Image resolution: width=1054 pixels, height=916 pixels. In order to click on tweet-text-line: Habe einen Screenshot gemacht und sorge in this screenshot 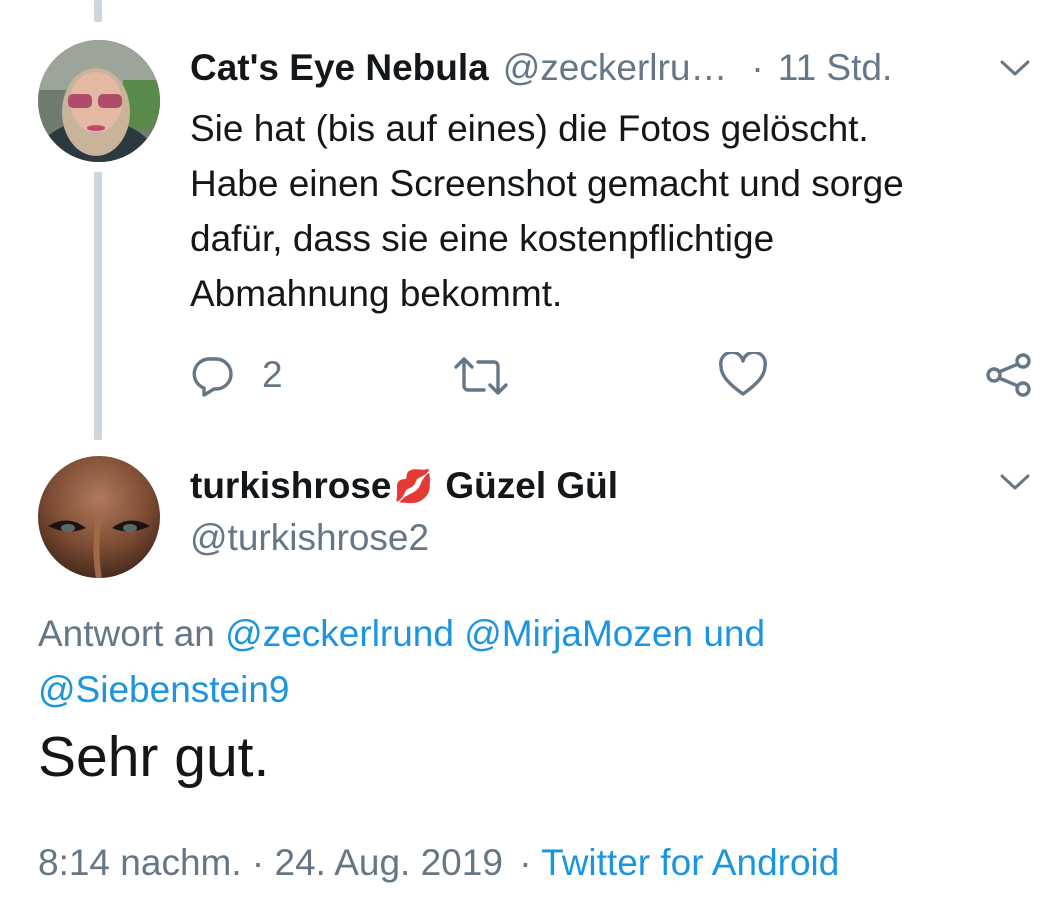, I will do `click(547, 183)`.